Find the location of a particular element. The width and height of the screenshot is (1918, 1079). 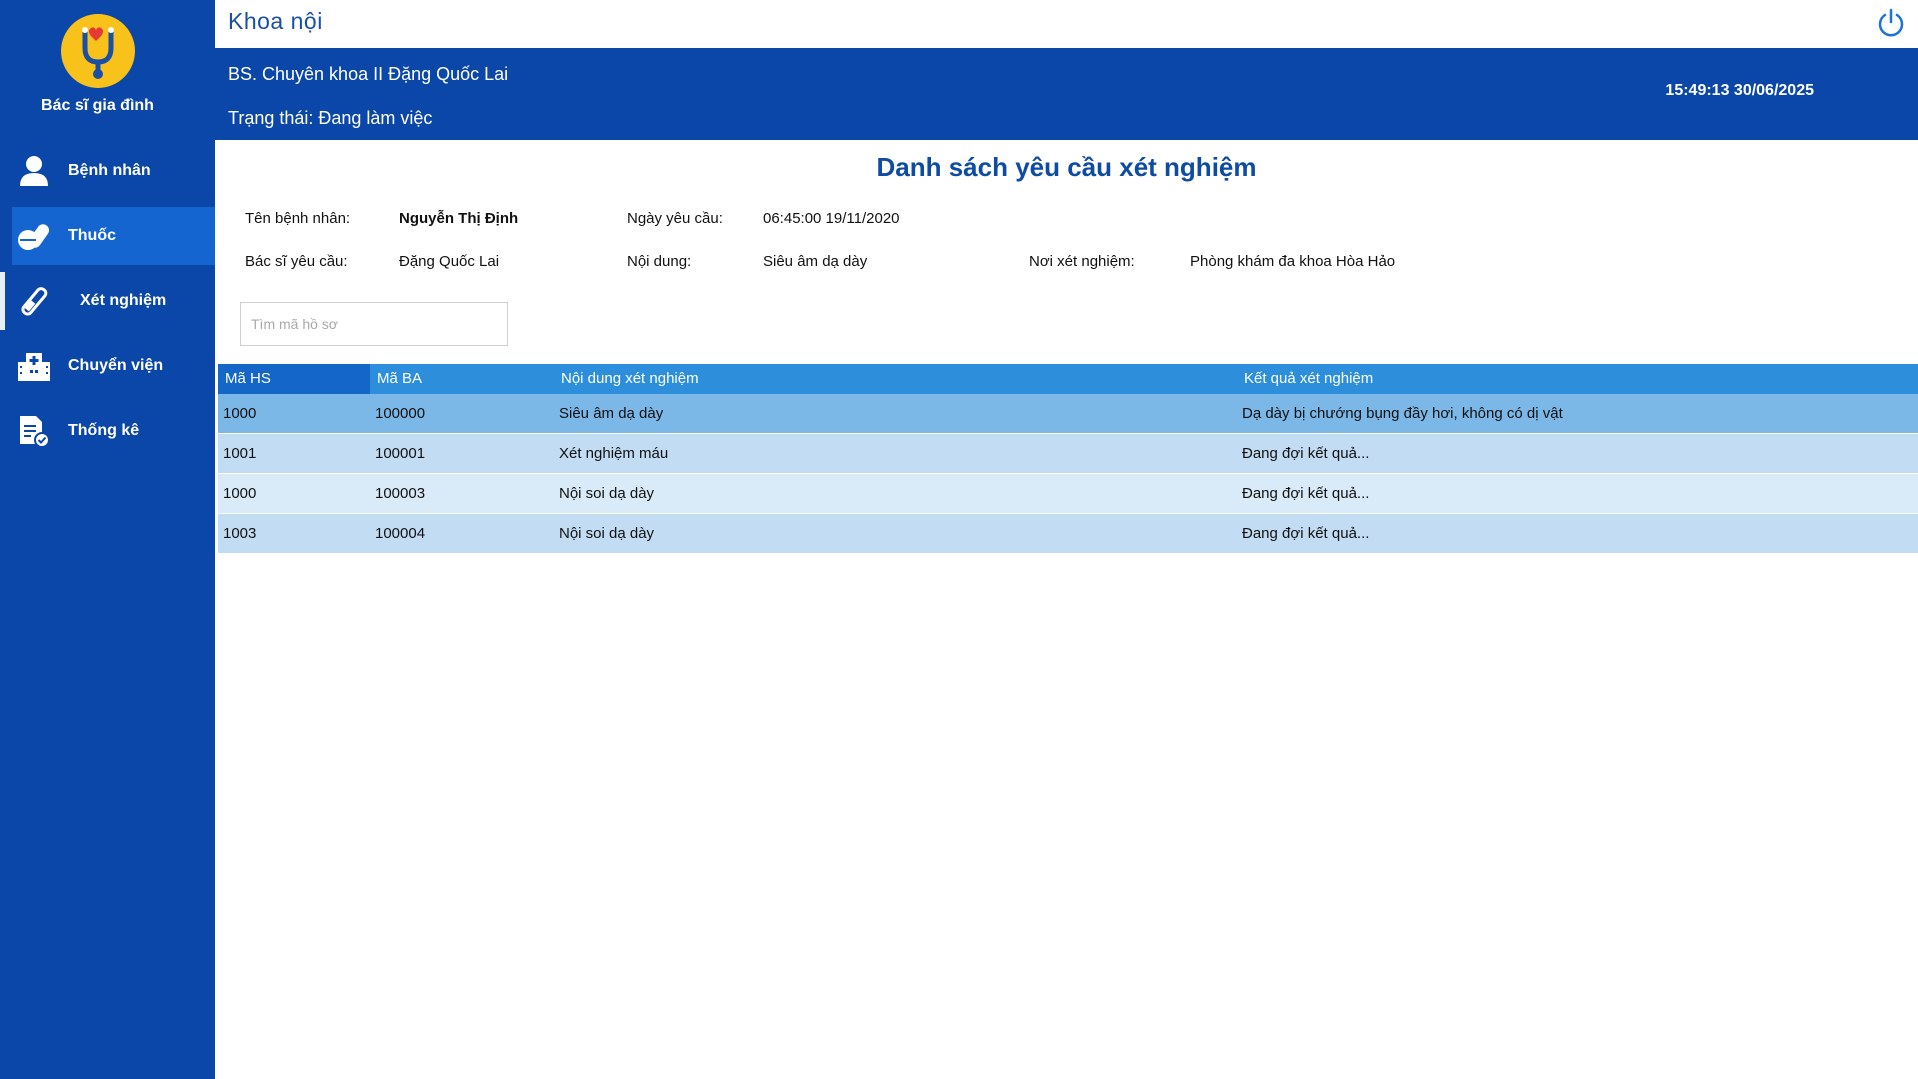

patient-value: Nguyễn Thị Định is located at coordinates (459, 218).